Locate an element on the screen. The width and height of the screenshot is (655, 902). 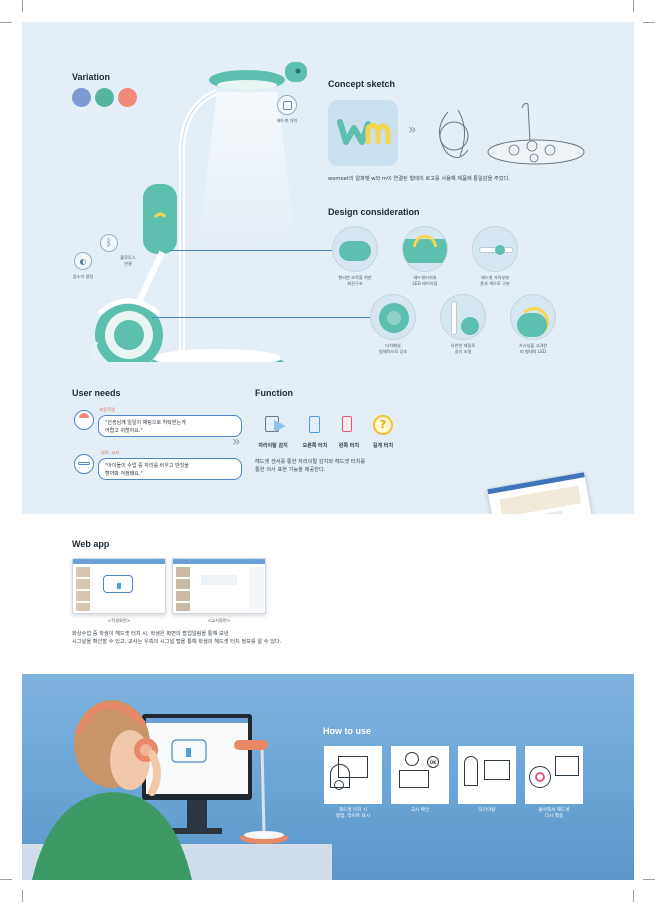
bluetooth-label: 블루투스 연결 is located at coordinates (128, 260).